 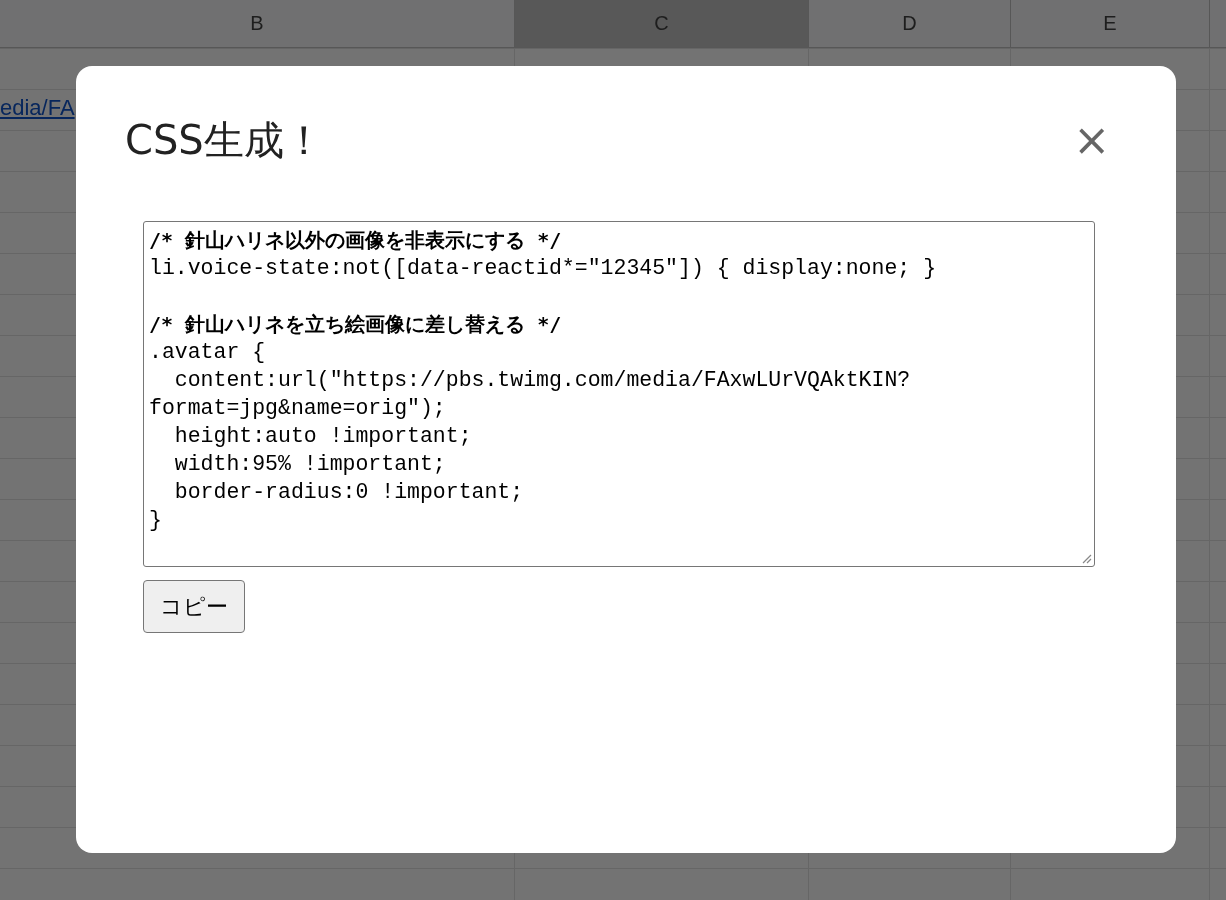 What do you see at coordinates (1086, 558) in the screenshot?
I see `resize-grip-icon` at bounding box center [1086, 558].